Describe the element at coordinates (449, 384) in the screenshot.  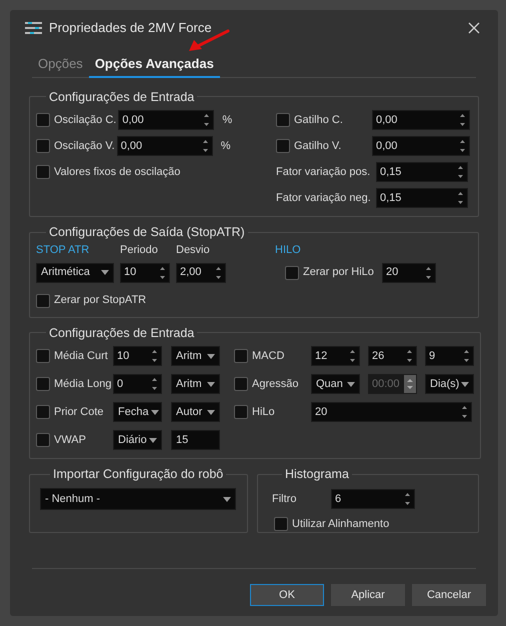
I see `dropdown: Dia(s)` at that location.